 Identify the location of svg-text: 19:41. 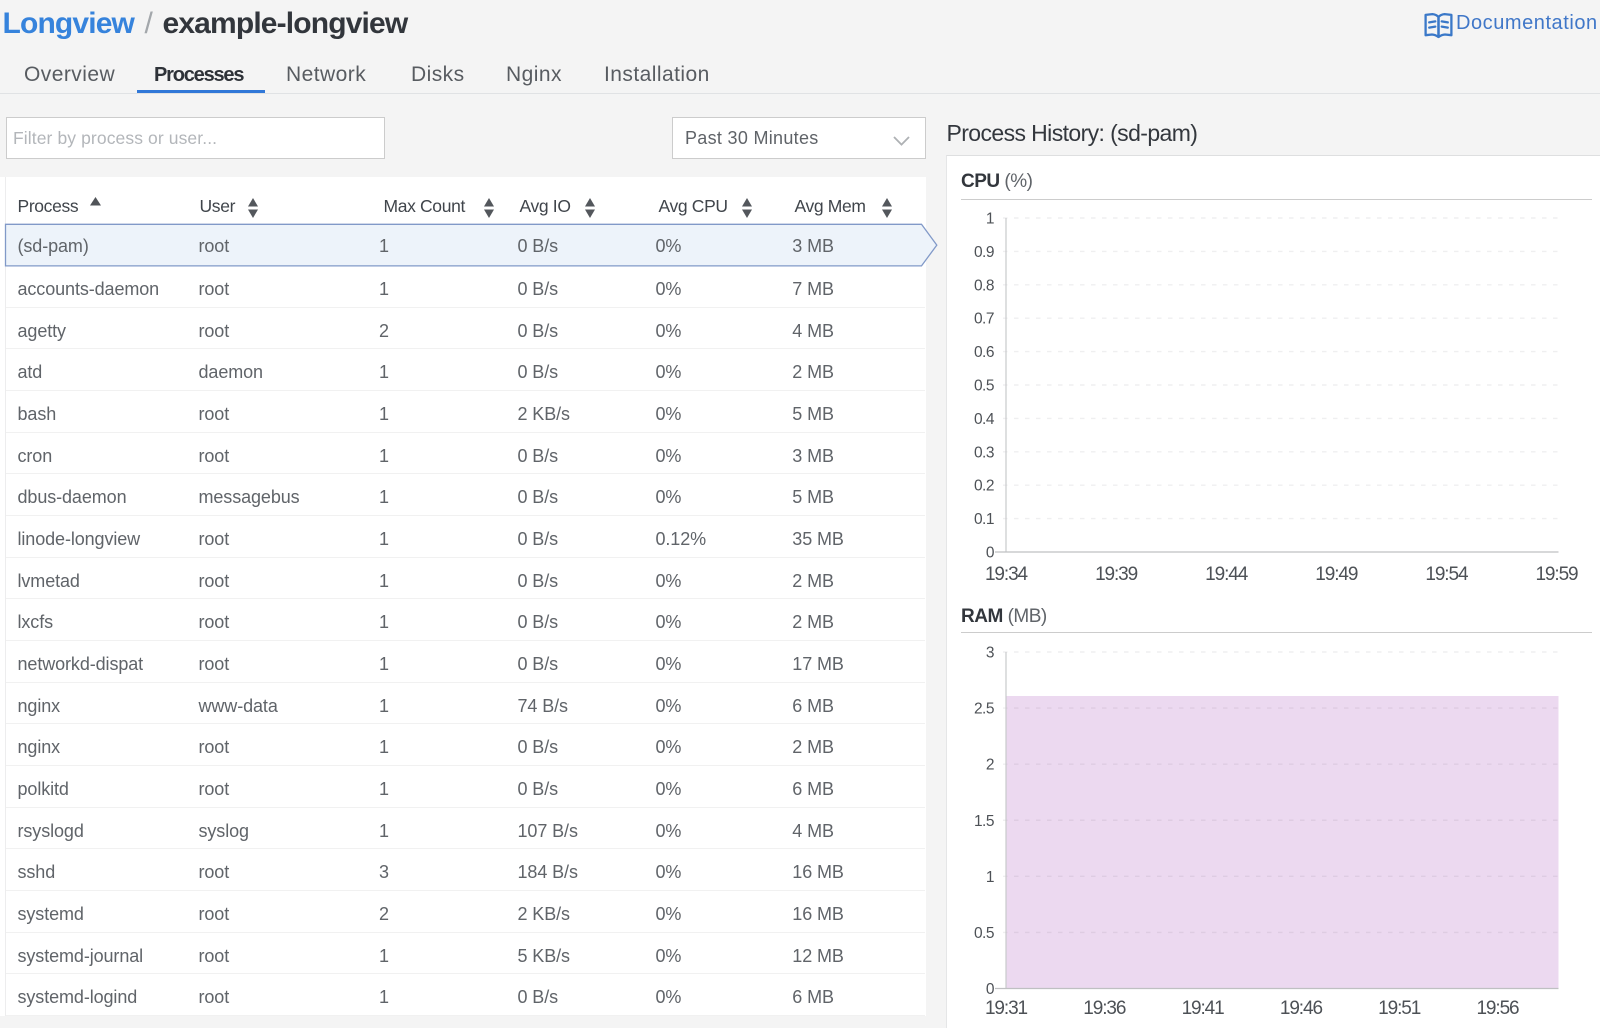
(1203, 1008).